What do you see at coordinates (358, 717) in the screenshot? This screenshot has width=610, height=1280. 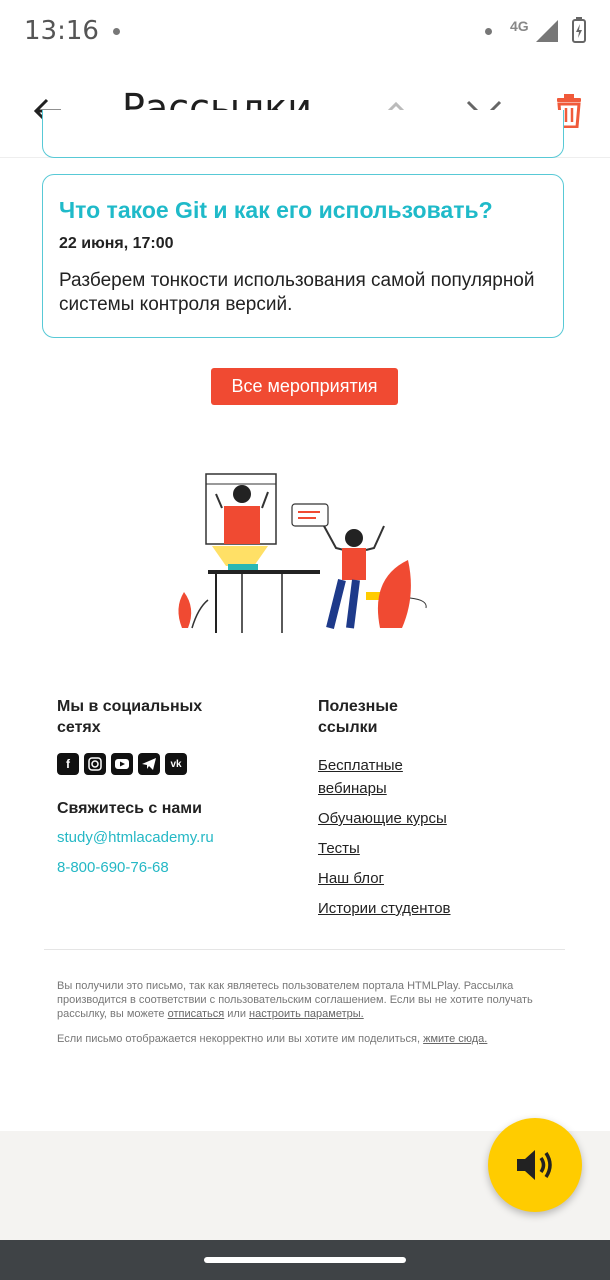 I see `links-heading: Полезные ссылки` at bounding box center [358, 717].